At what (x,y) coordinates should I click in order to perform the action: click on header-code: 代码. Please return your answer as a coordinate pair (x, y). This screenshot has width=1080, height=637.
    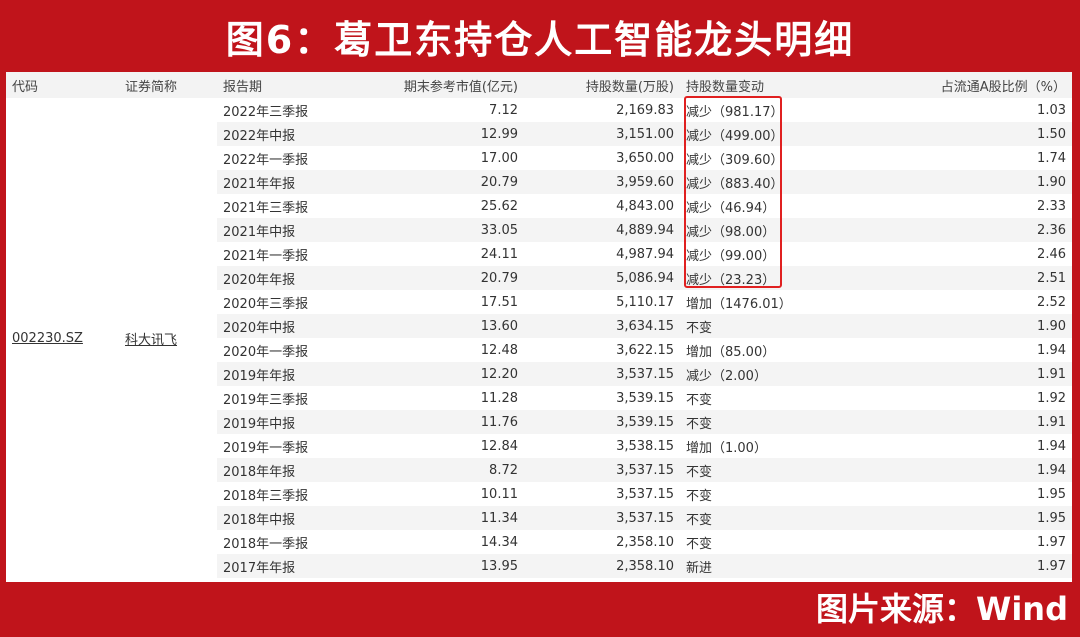
    Looking at the image, I should click on (62, 85).